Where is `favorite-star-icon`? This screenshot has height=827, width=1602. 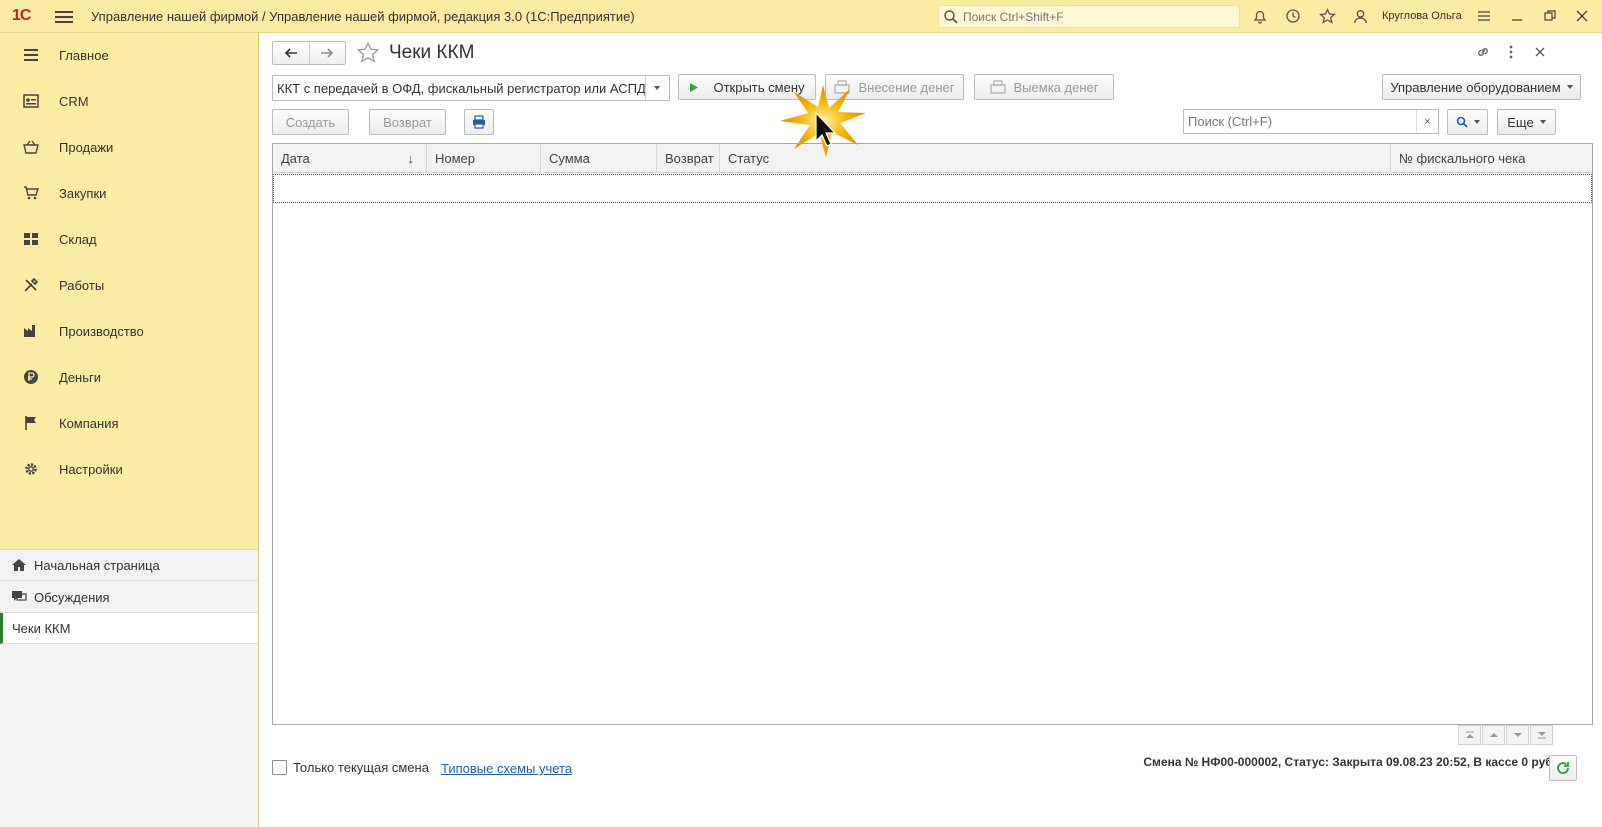 favorite-star-icon is located at coordinates (368, 53).